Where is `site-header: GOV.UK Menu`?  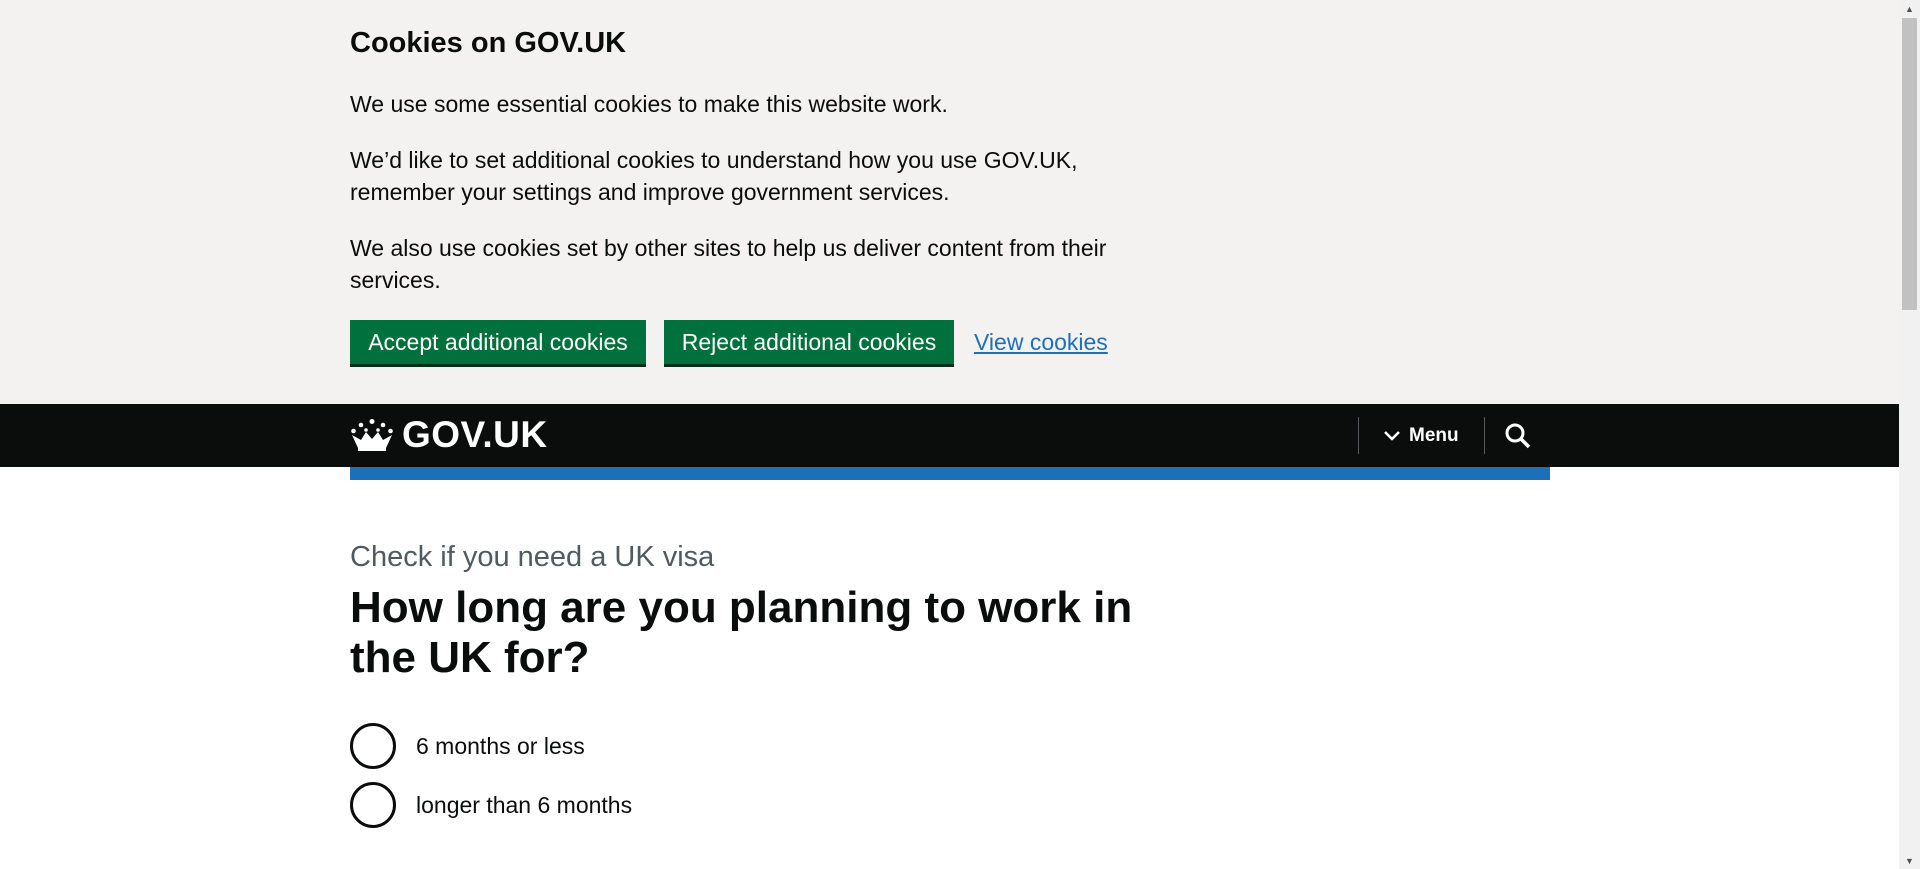
site-header: GOV.UK Menu is located at coordinates (949, 435).